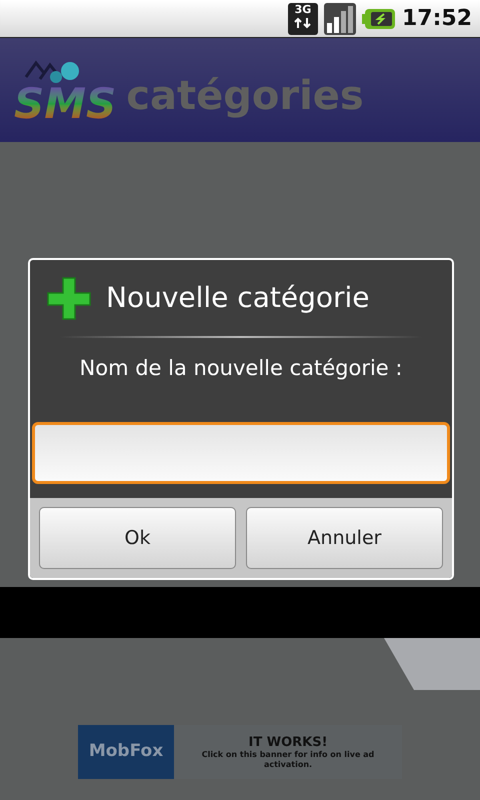 The height and width of the screenshot is (800, 480). Describe the element at coordinates (137, 538) in the screenshot. I see `dialog-button: Ok` at that location.